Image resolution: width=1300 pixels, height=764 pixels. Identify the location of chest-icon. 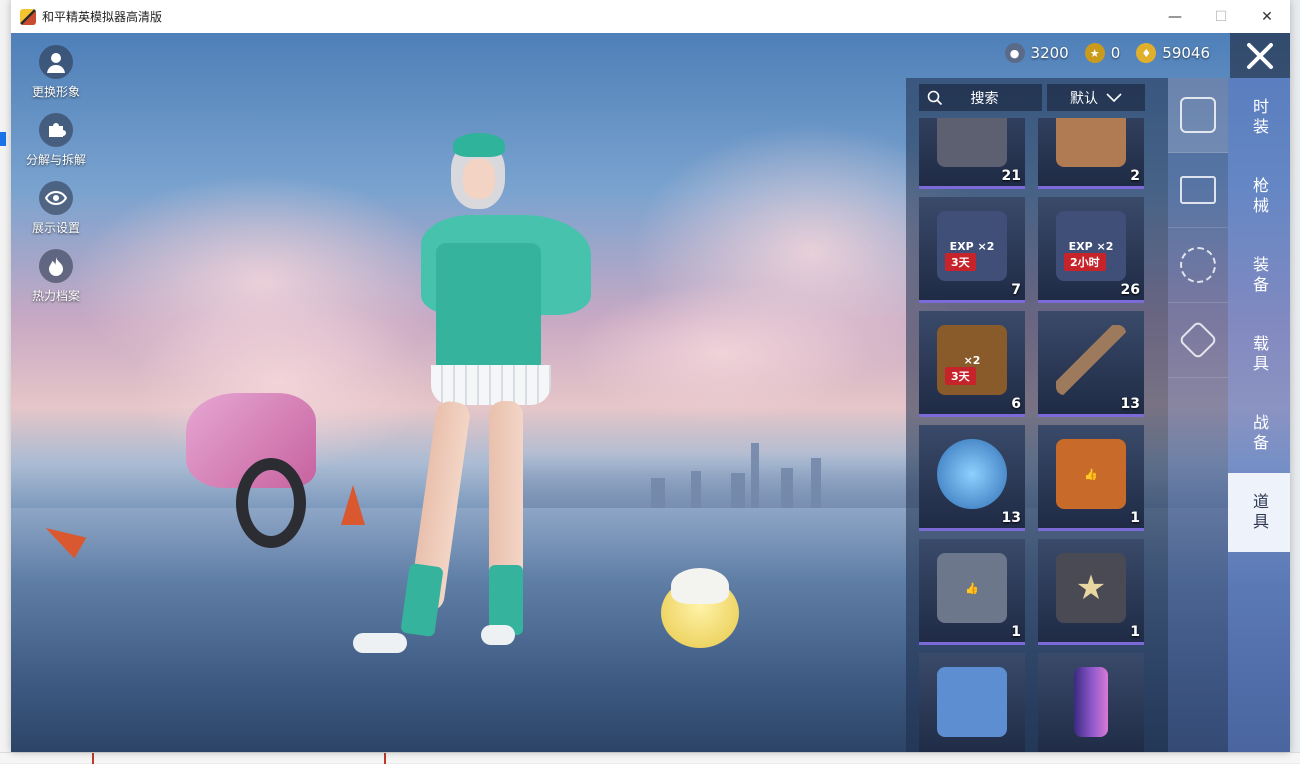
(1198, 190).